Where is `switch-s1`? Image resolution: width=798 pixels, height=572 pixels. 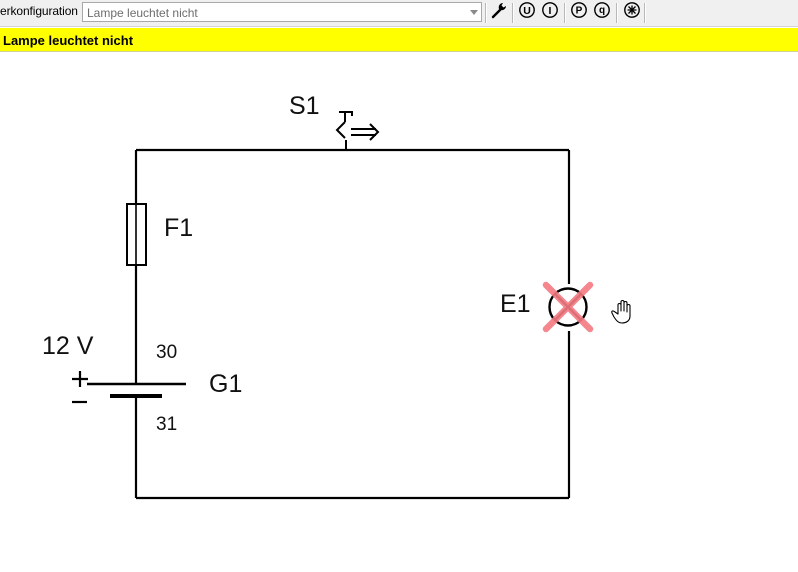
switch-s1 is located at coordinates (357, 130).